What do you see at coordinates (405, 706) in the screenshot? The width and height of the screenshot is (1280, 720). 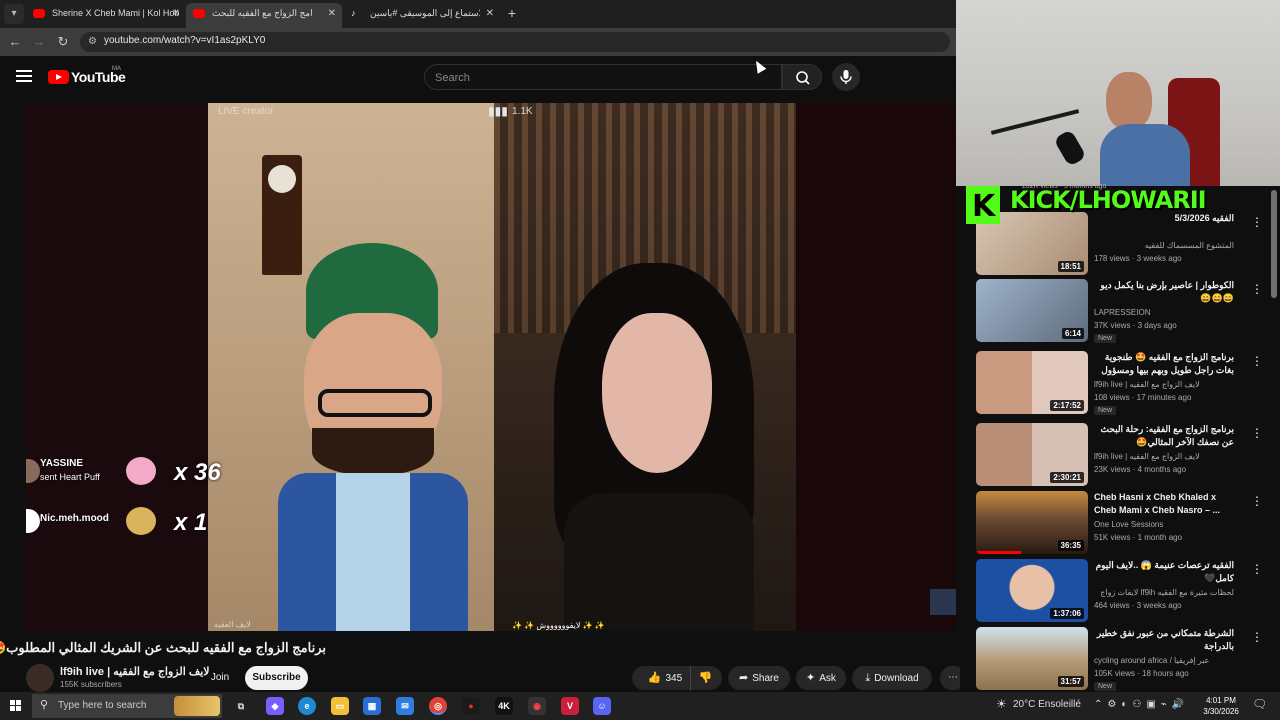 I see `mail-icon: ✉` at bounding box center [405, 706].